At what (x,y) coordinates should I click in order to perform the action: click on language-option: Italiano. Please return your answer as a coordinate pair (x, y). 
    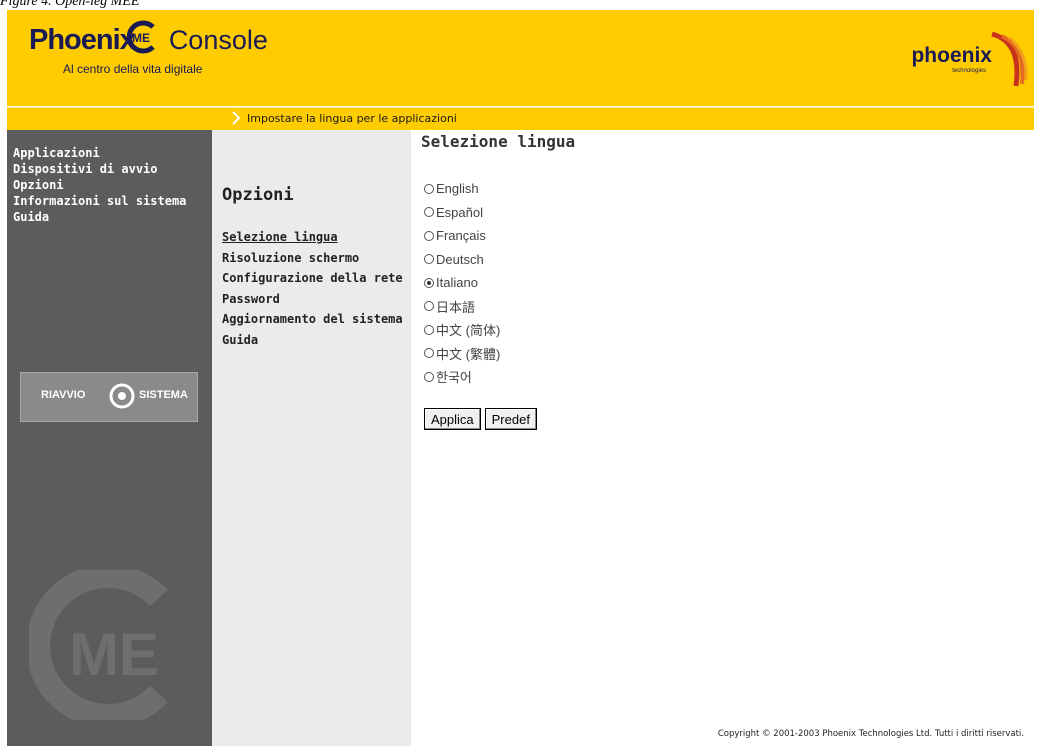
    Looking at the image, I should click on (462, 283).